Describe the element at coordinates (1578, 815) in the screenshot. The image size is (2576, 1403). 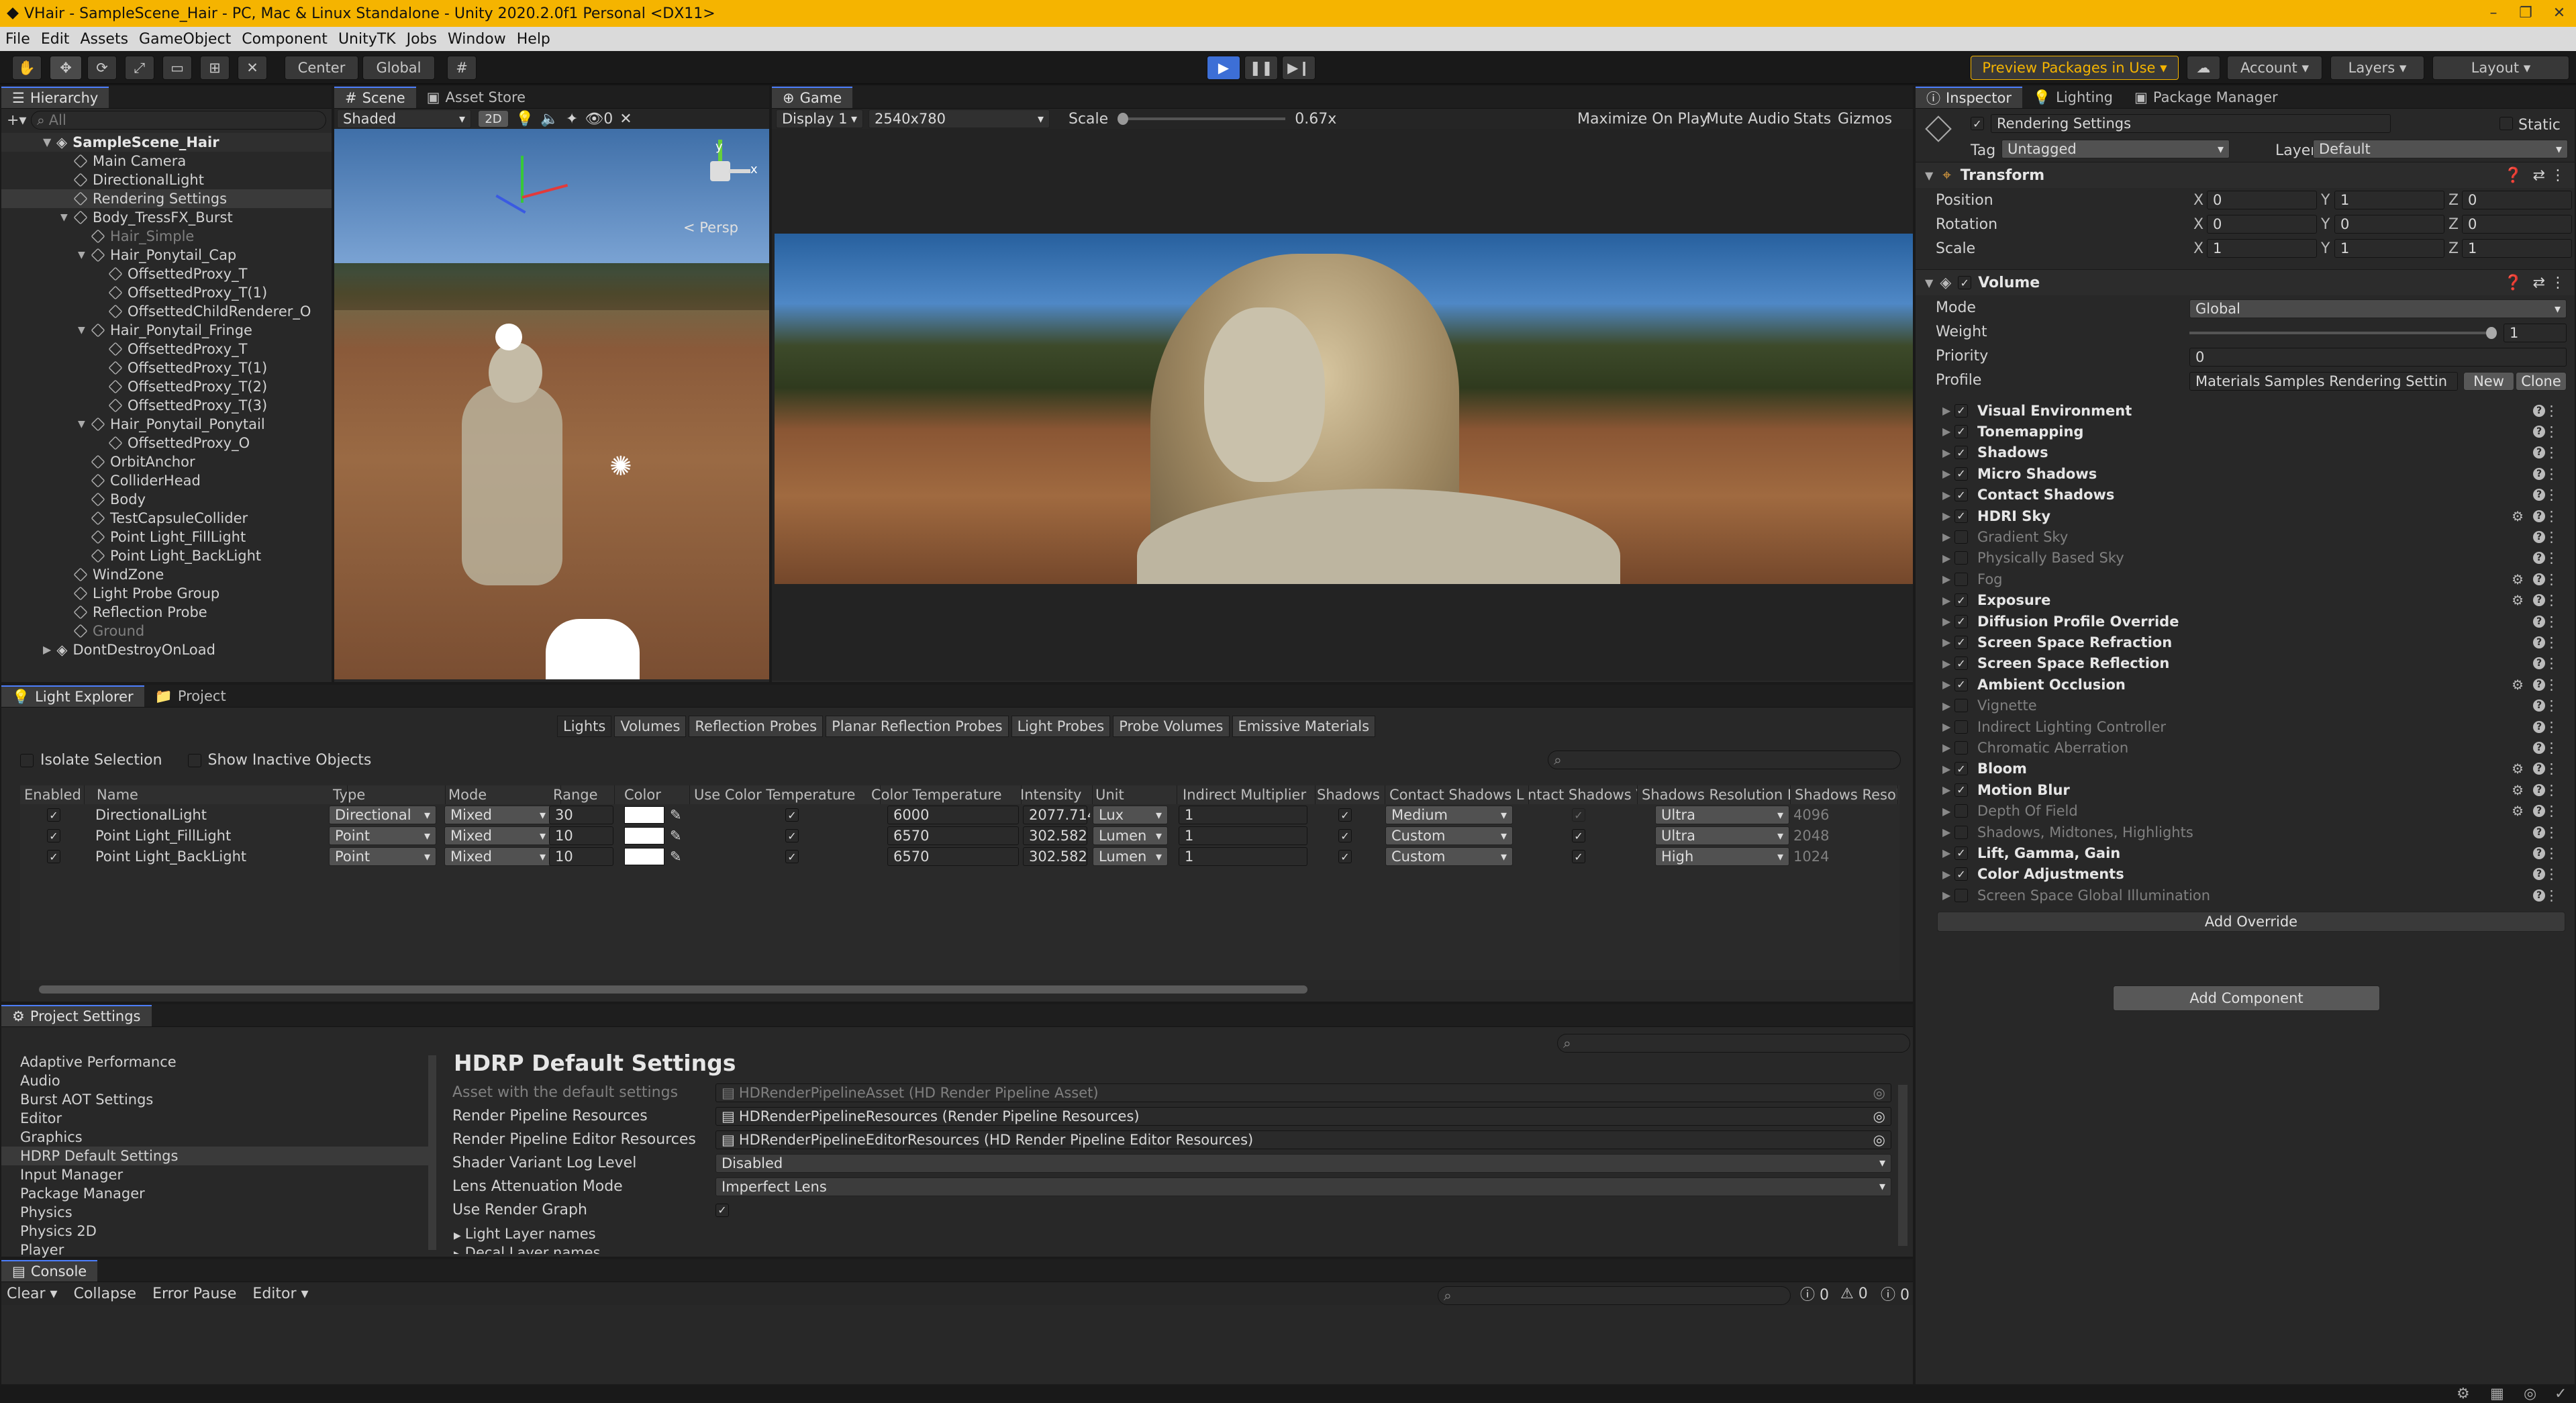
I see `contact-shadows-value-checkbox: ✓` at that location.